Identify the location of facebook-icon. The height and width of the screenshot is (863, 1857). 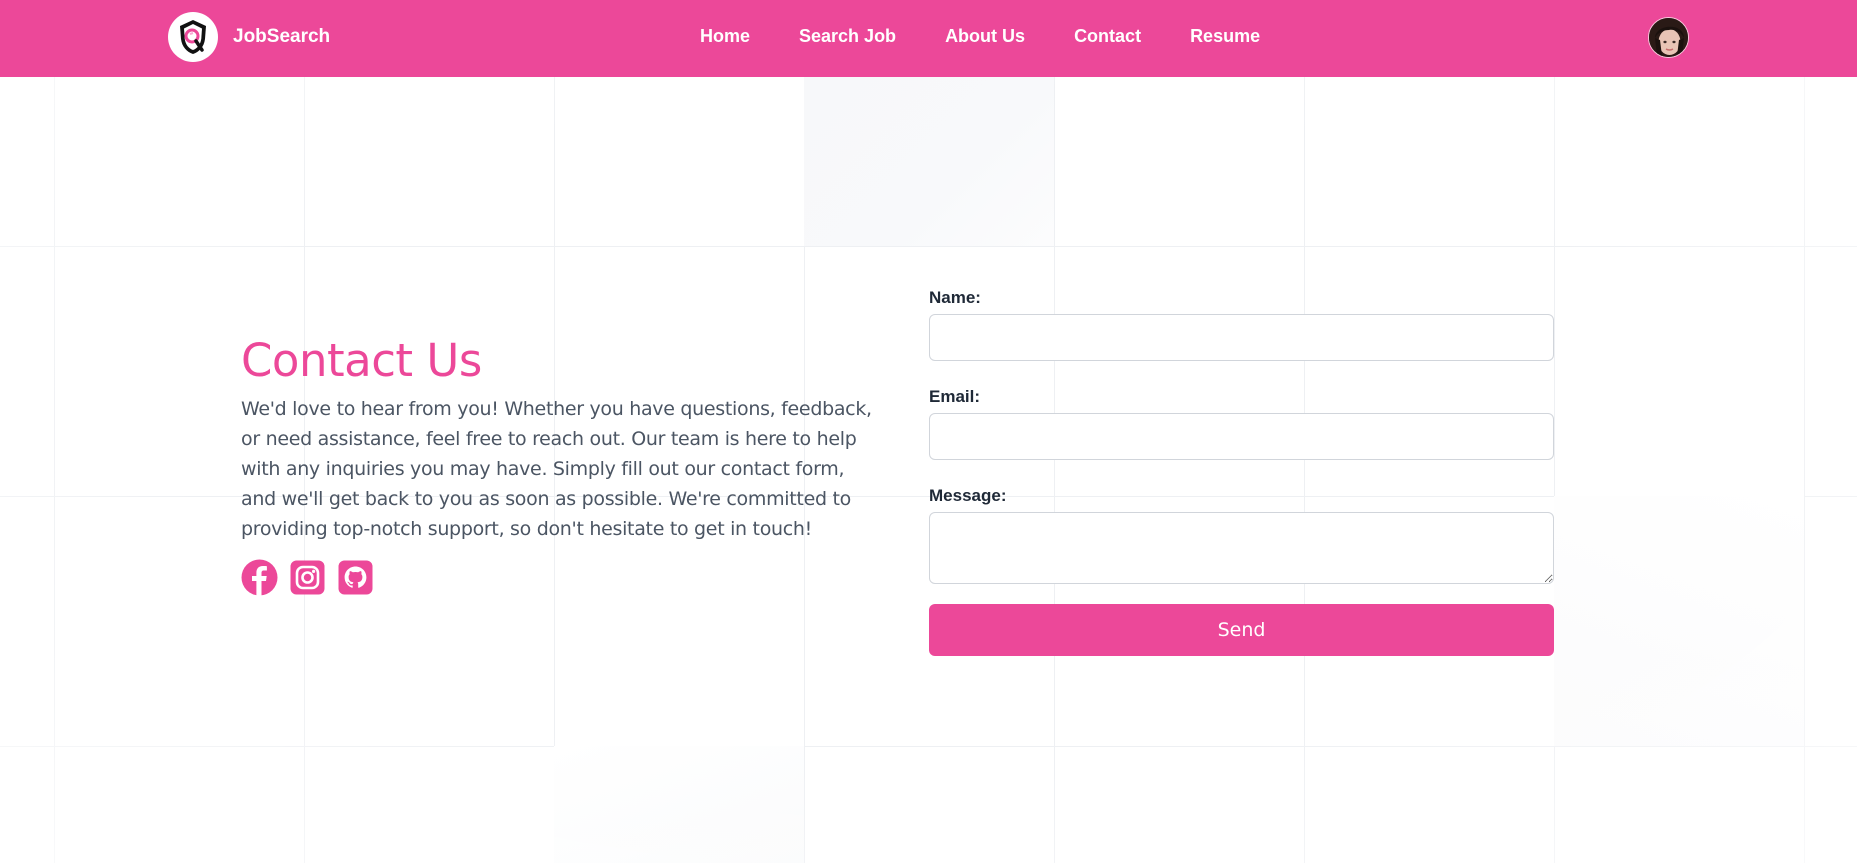
(259, 577).